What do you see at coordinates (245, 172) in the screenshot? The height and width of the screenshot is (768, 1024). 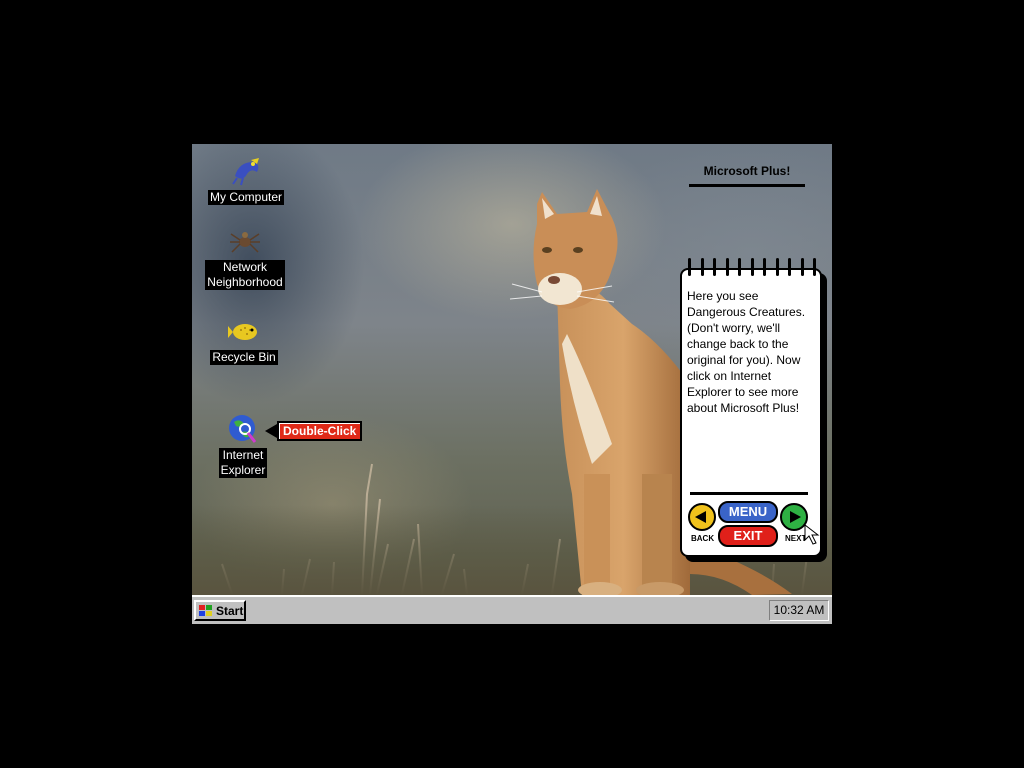 I see `my-computer-creature-icon` at bounding box center [245, 172].